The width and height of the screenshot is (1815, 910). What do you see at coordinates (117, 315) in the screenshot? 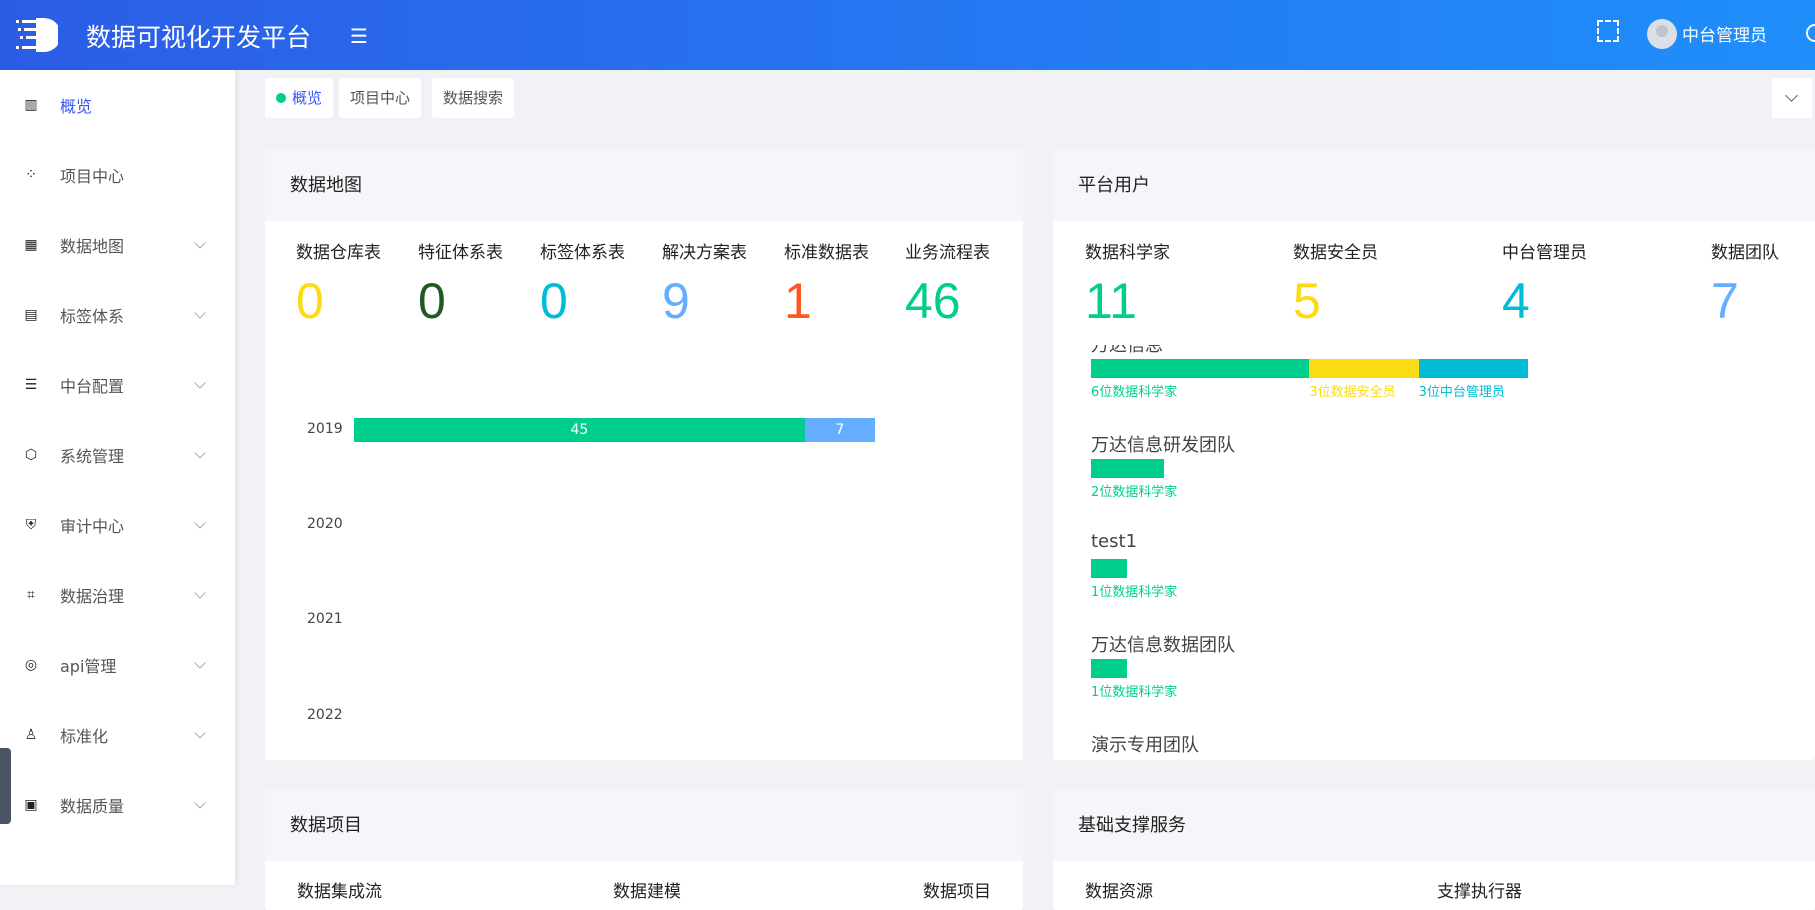
I see `sidebar-item: ▤ 标签体系` at bounding box center [117, 315].